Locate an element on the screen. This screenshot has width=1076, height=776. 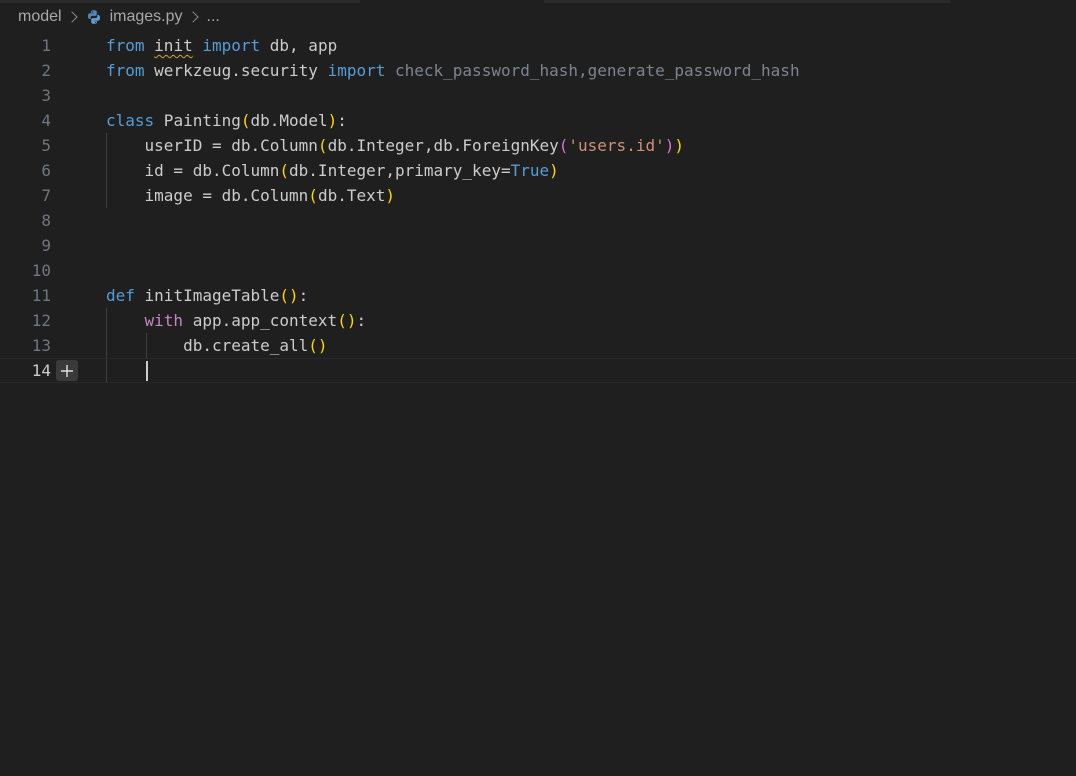
code-token: id = db.Column is located at coordinates (193, 170).